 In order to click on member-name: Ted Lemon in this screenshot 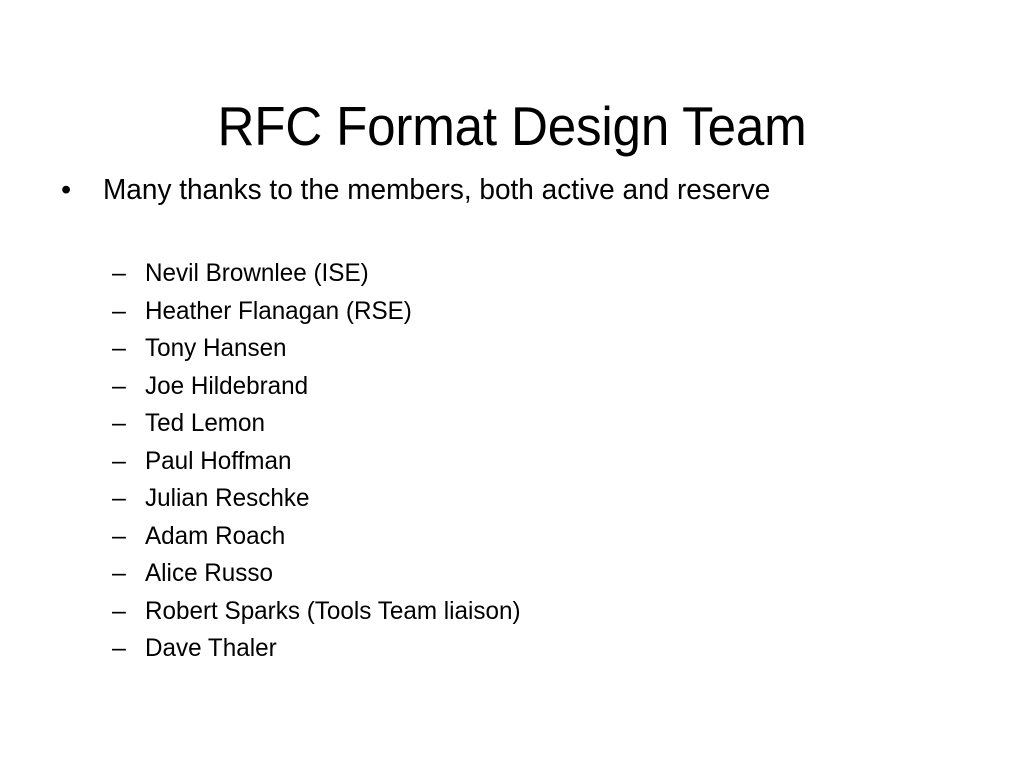, I will do `click(205, 423)`.